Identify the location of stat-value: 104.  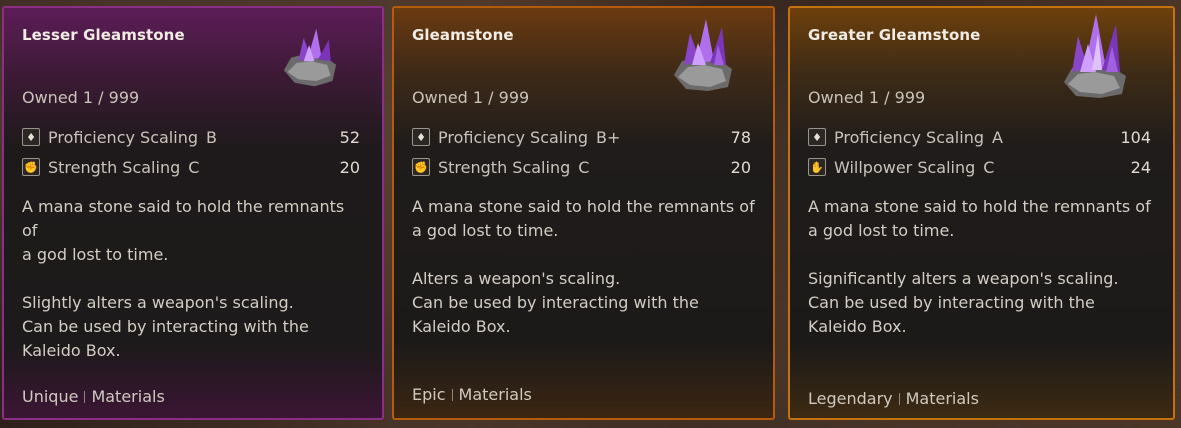
(1135, 137).